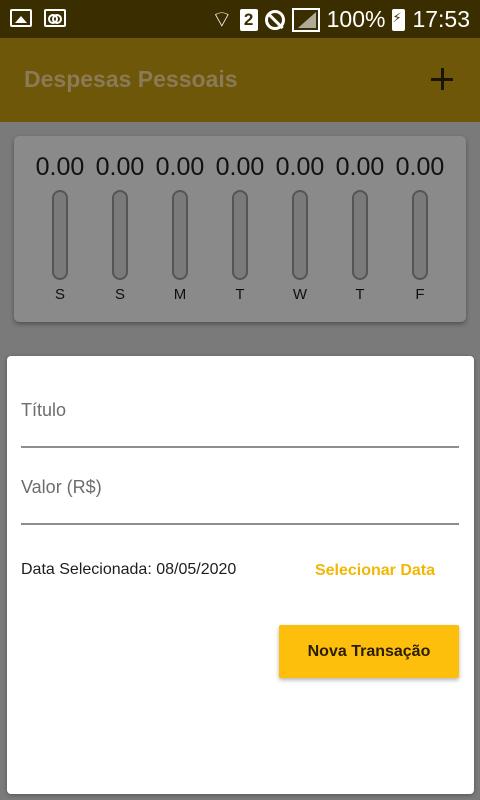 Image resolution: width=480 pixels, height=800 pixels. What do you see at coordinates (300, 294) in the screenshot?
I see `chart-bar-day-label: W` at bounding box center [300, 294].